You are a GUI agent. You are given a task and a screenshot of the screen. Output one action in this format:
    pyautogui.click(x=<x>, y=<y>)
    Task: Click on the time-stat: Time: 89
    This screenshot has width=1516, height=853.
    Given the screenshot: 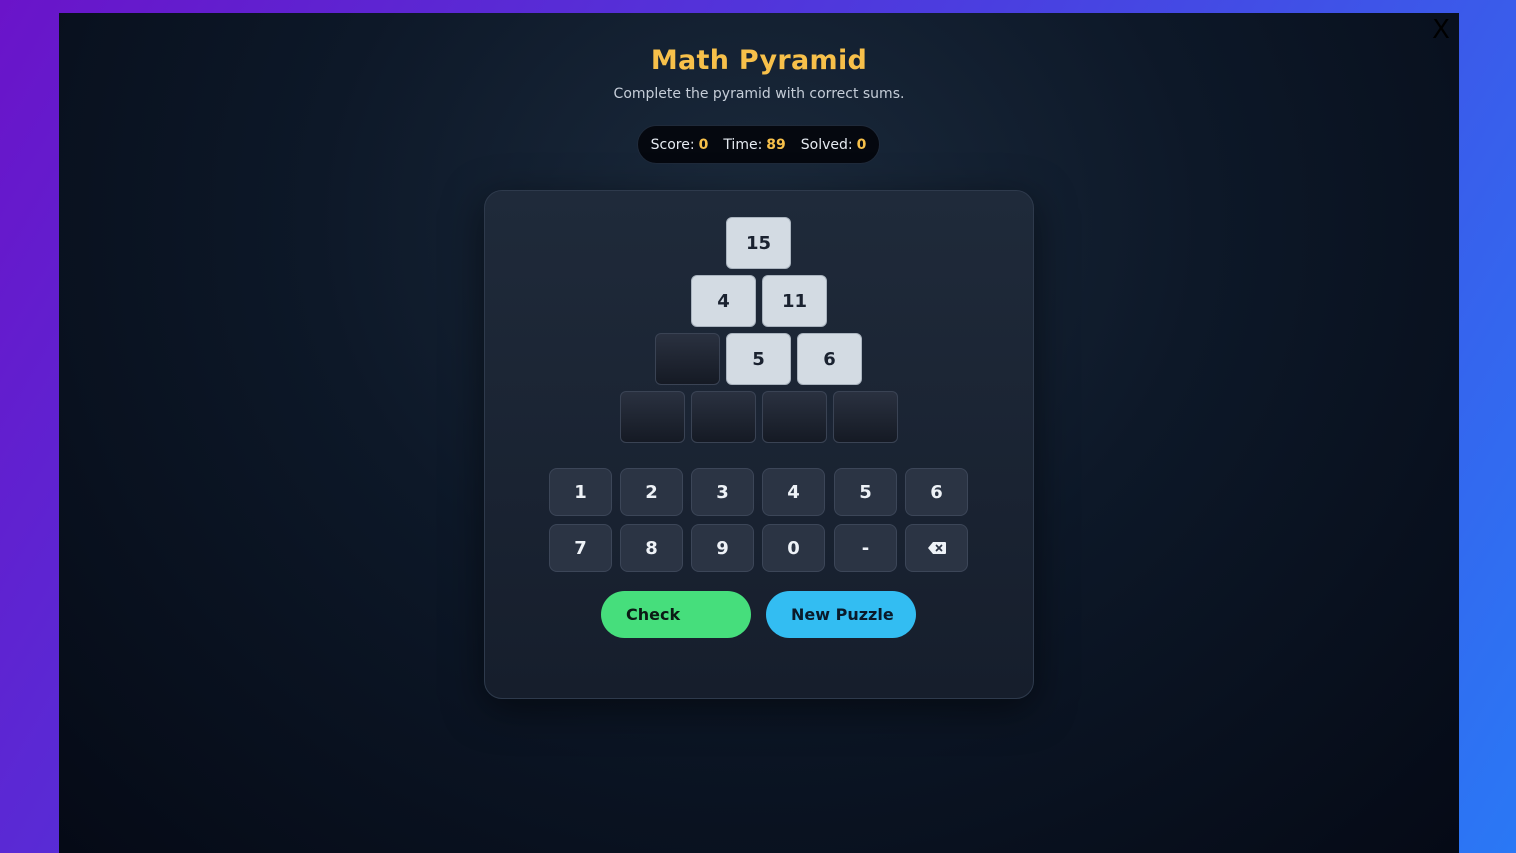 What is the action you would take?
    pyautogui.click(x=754, y=145)
    